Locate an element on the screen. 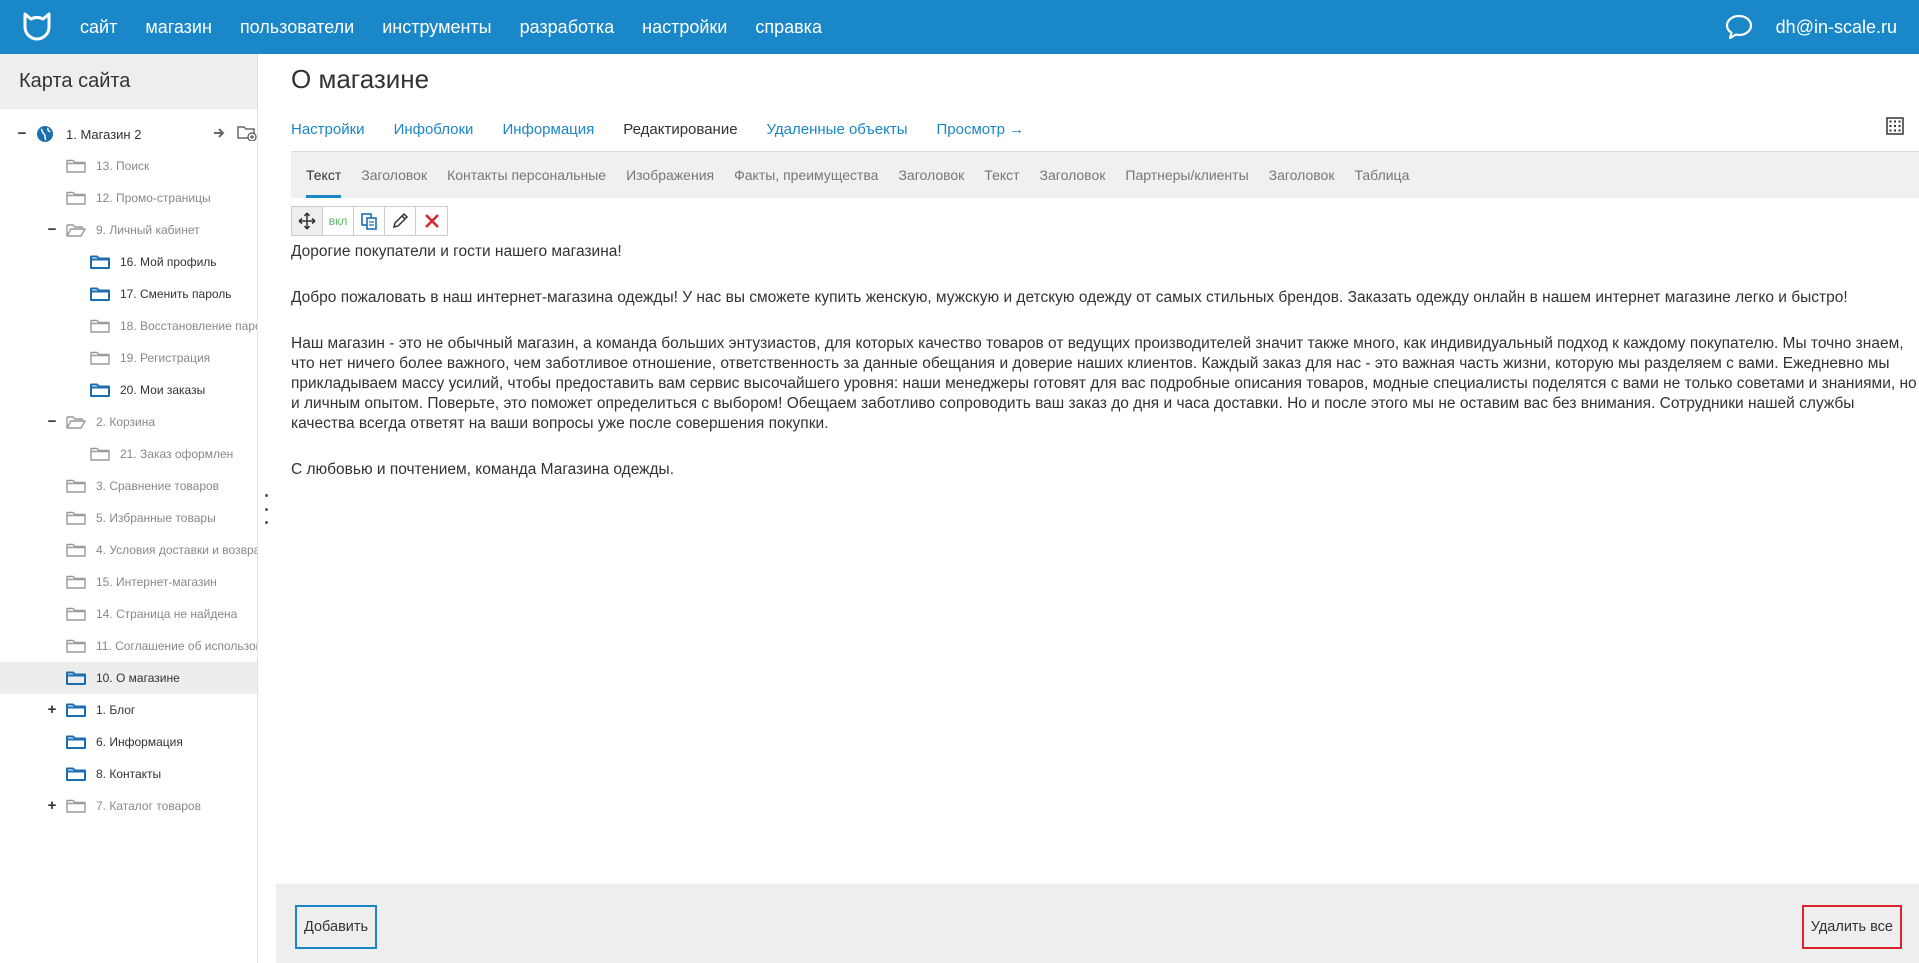 This screenshot has width=1919, height=963. arrow-right-icon is located at coordinates (220, 134).